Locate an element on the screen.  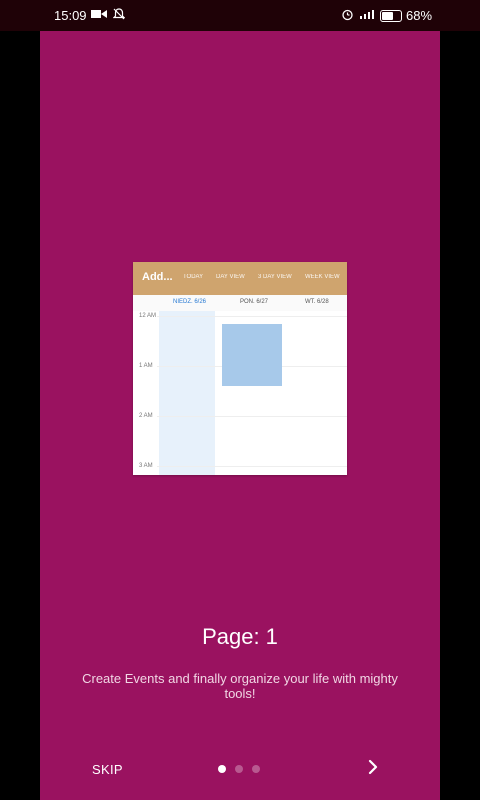
alarm-icon is located at coordinates (347, 16).